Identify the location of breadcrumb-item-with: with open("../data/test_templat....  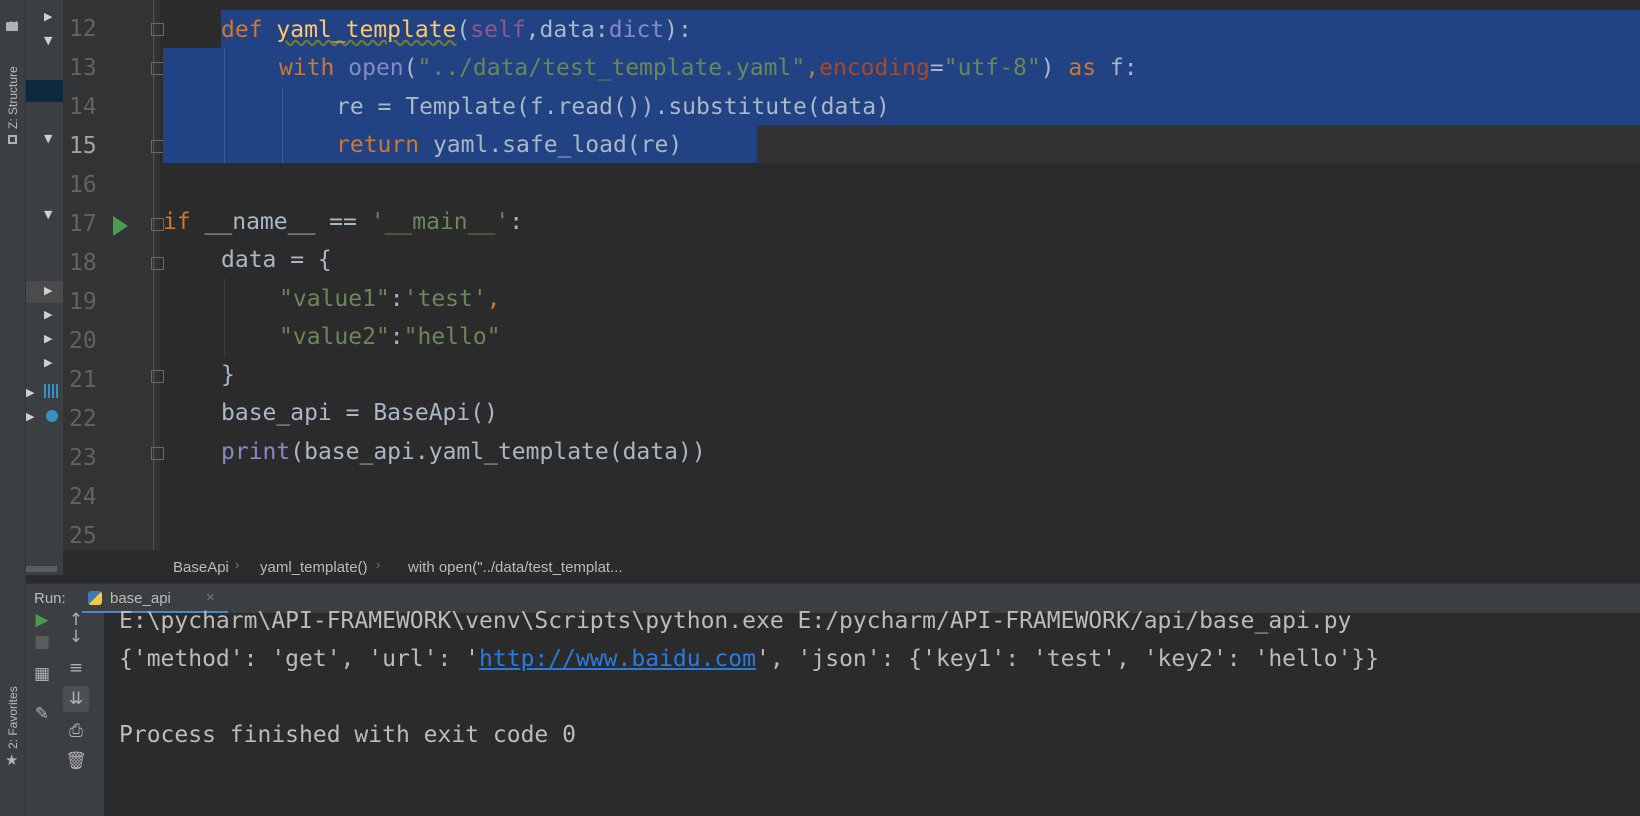
(515, 567).